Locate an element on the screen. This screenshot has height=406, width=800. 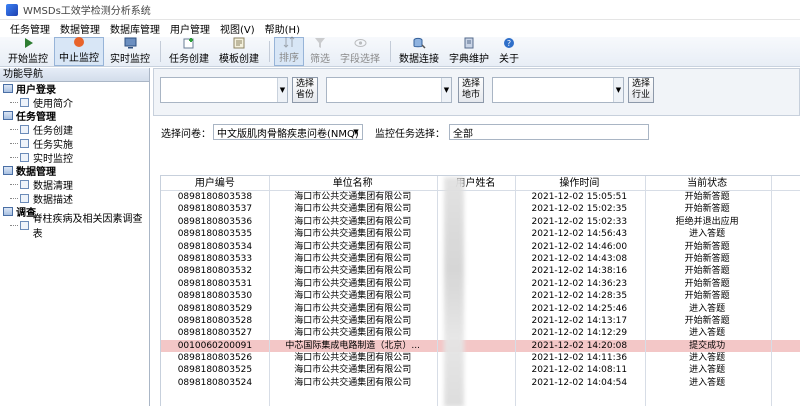
about-button: ? 关于 is located at coordinates (509, 51).